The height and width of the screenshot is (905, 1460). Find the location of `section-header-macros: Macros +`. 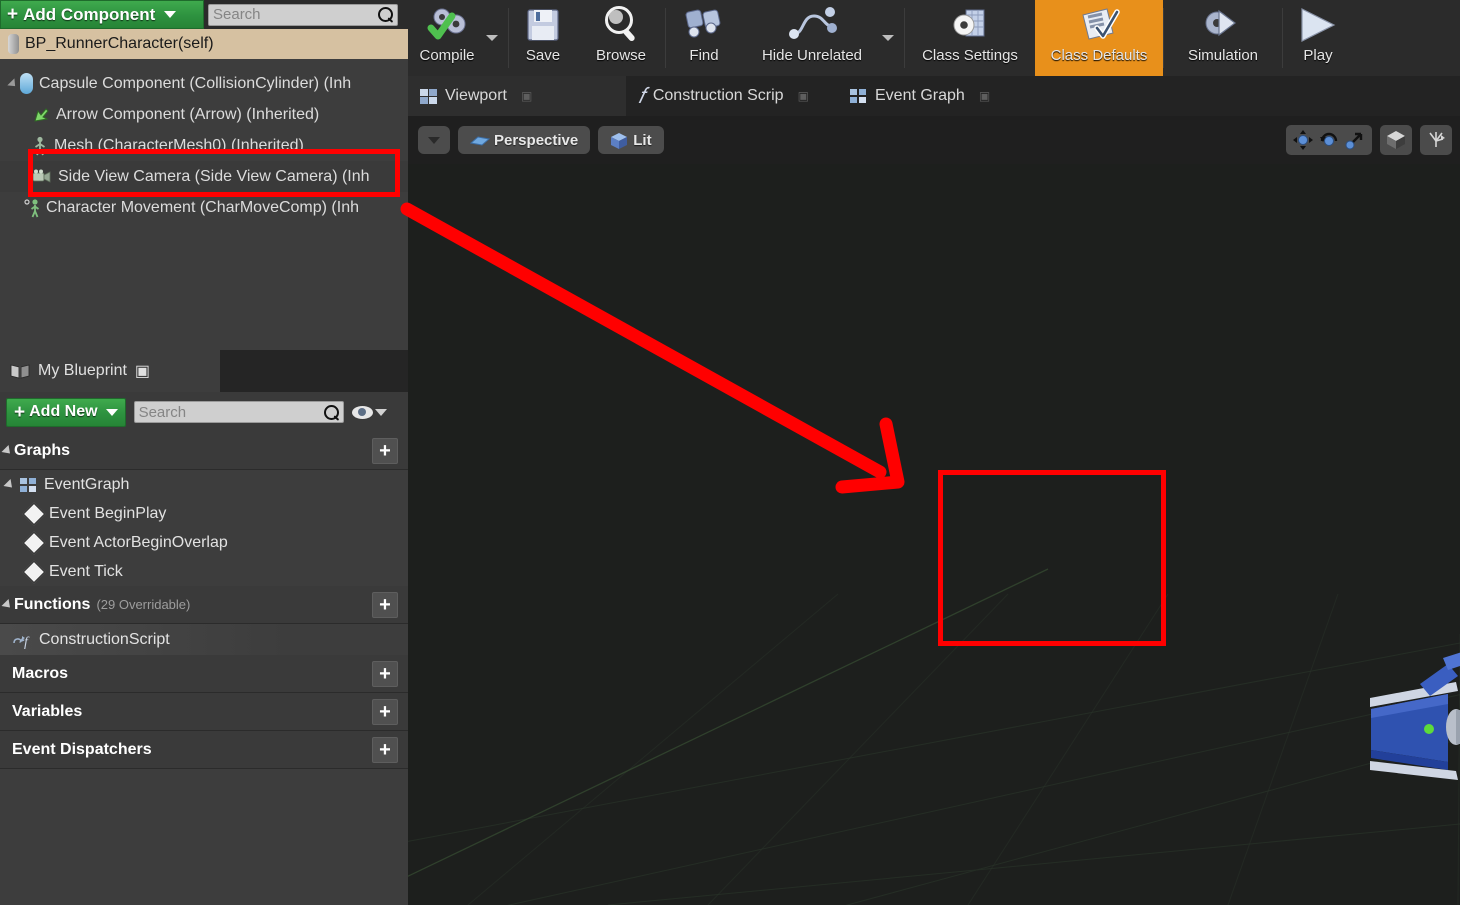

section-header-macros: Macros + is located at coordinates (204, 674).